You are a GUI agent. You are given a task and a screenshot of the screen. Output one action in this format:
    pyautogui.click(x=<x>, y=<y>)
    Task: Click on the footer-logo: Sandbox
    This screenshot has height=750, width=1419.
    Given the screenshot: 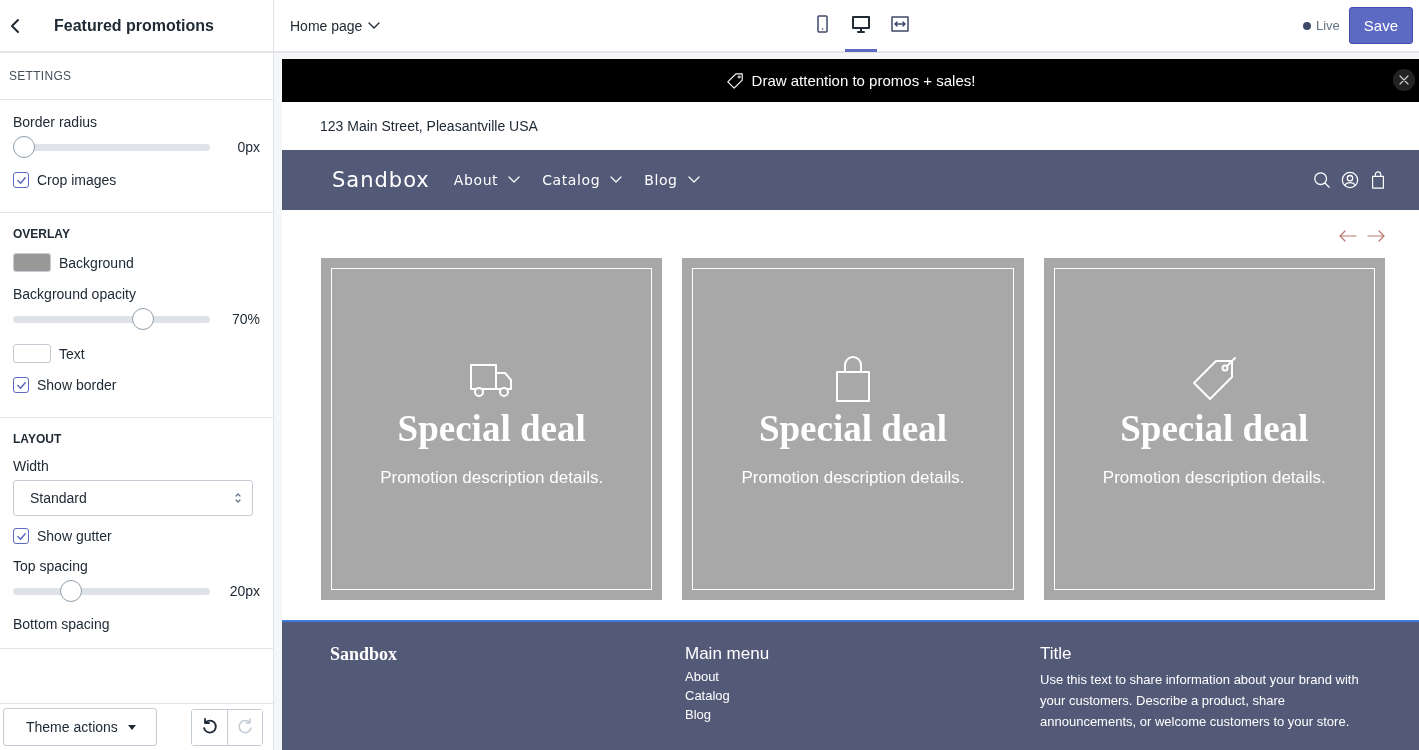 What is the action you would take?
    pyautogui.click(x=364, y=654)
    